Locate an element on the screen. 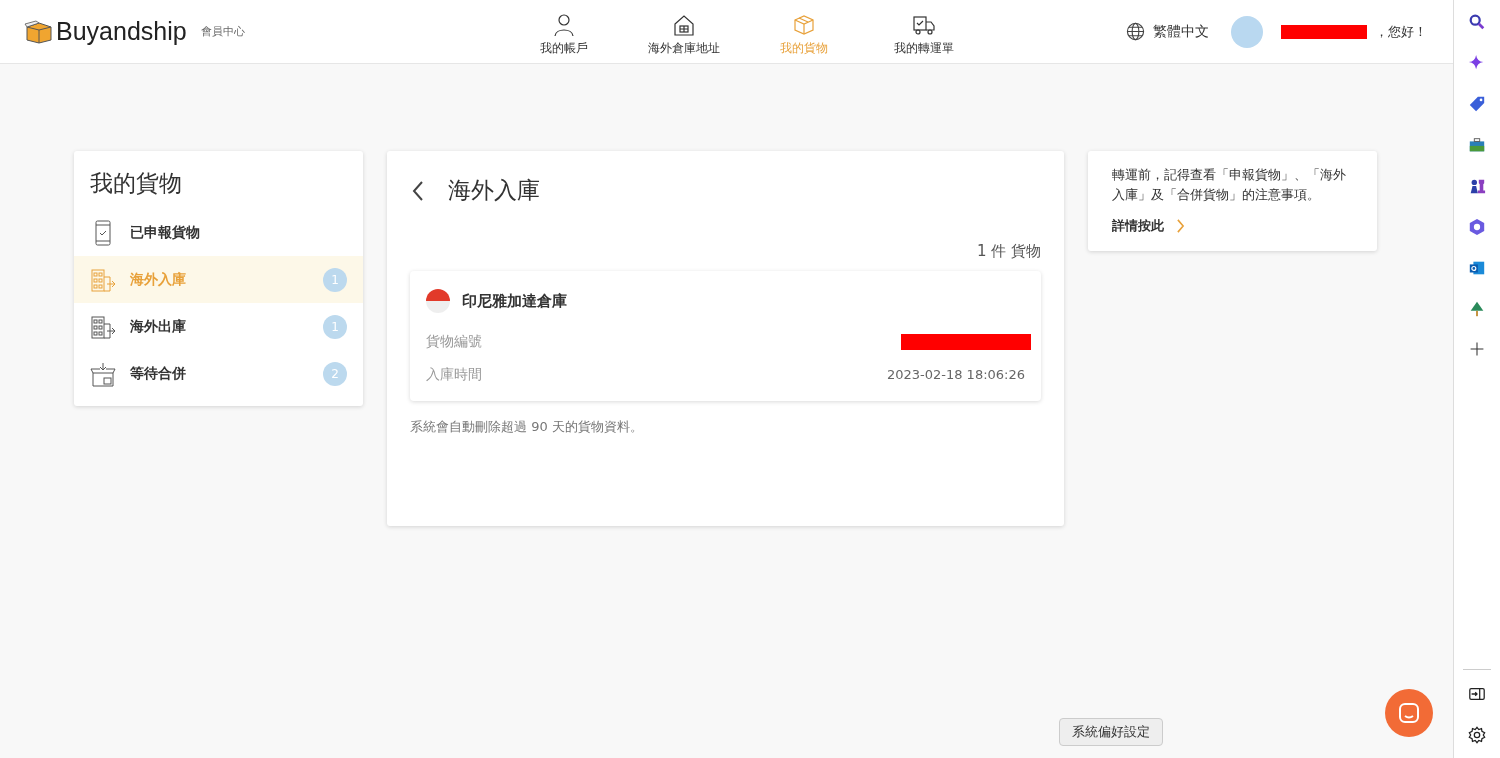  back-chevron-icon is located at coordinates (418, 190).